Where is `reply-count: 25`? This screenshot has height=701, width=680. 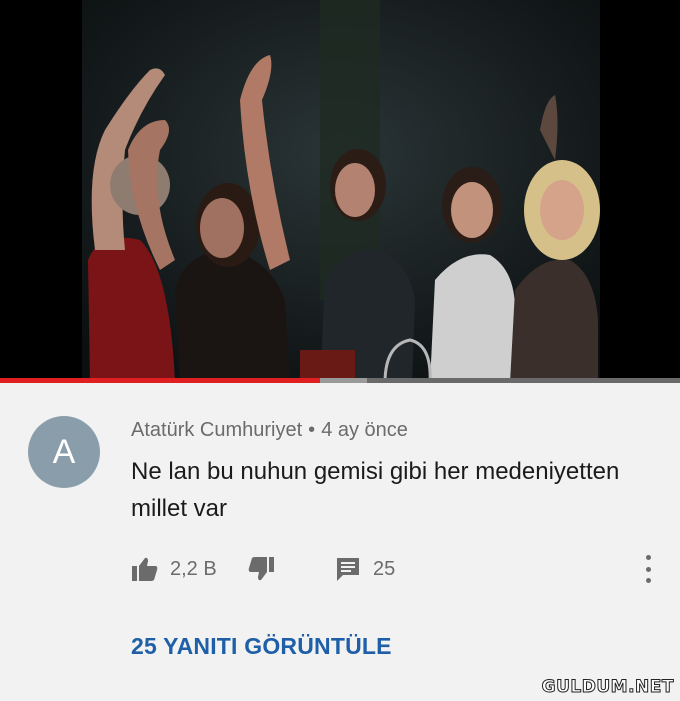
reply-count: 25 is located at coordinates (384, 568).